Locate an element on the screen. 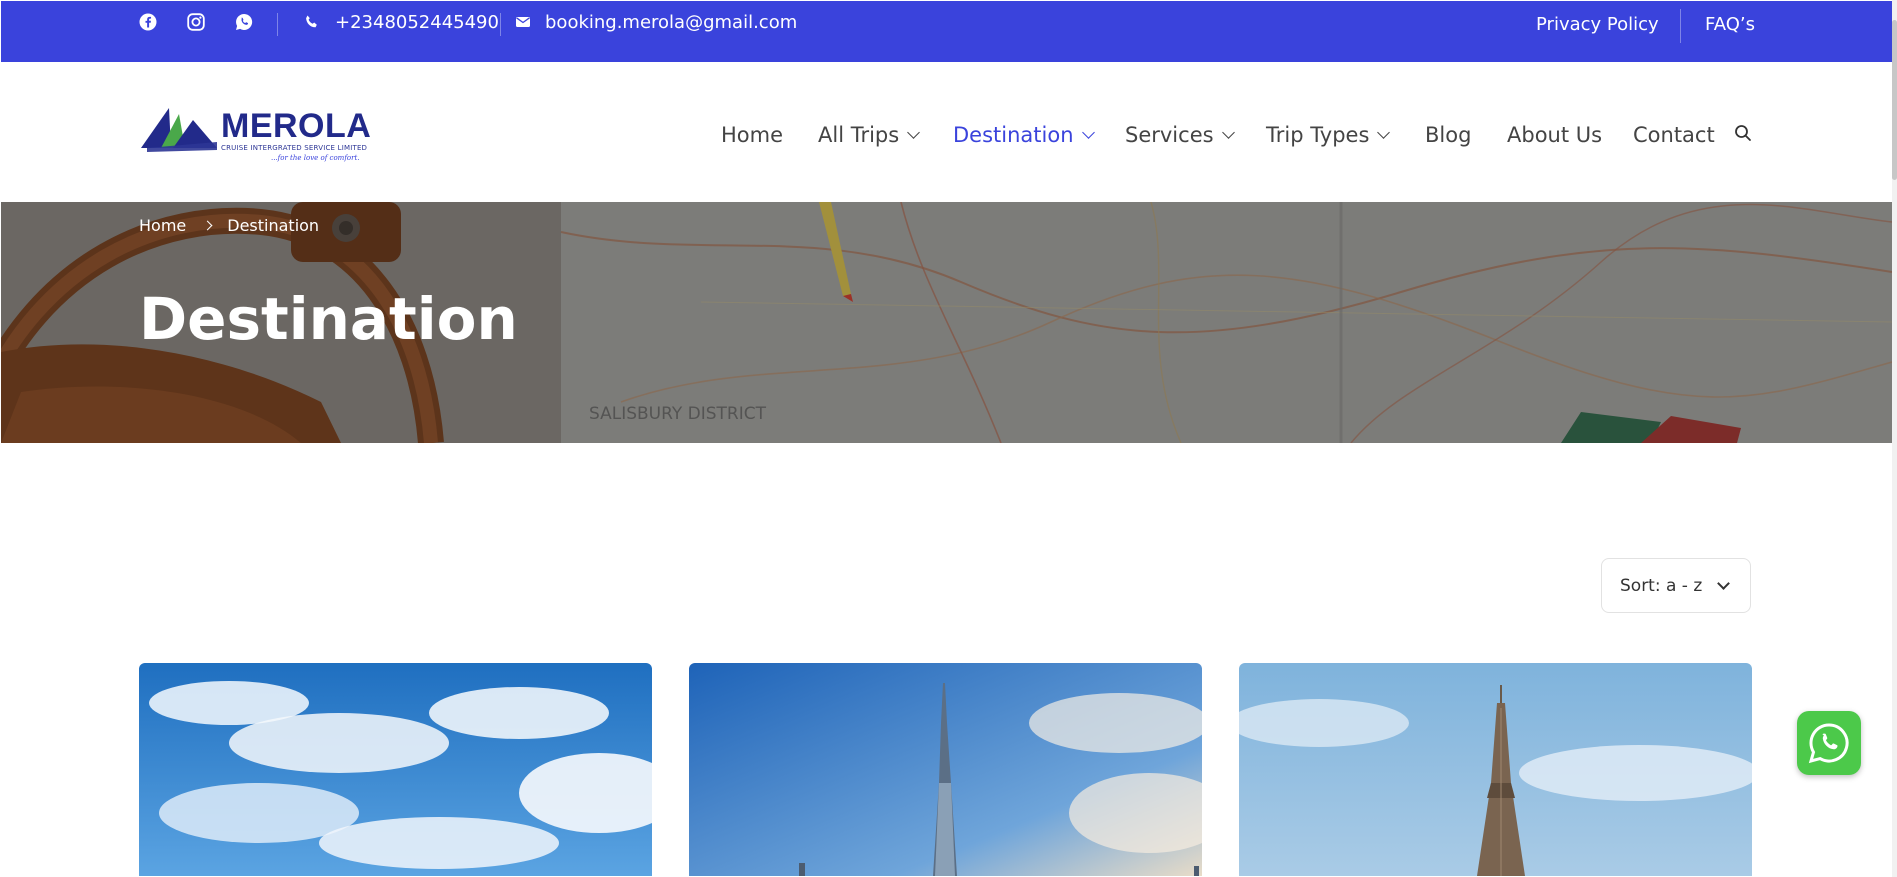 The width and height of the screenshot is (1897, 877). phone-number: +2348052445490 is located at coordinates (417, 23).